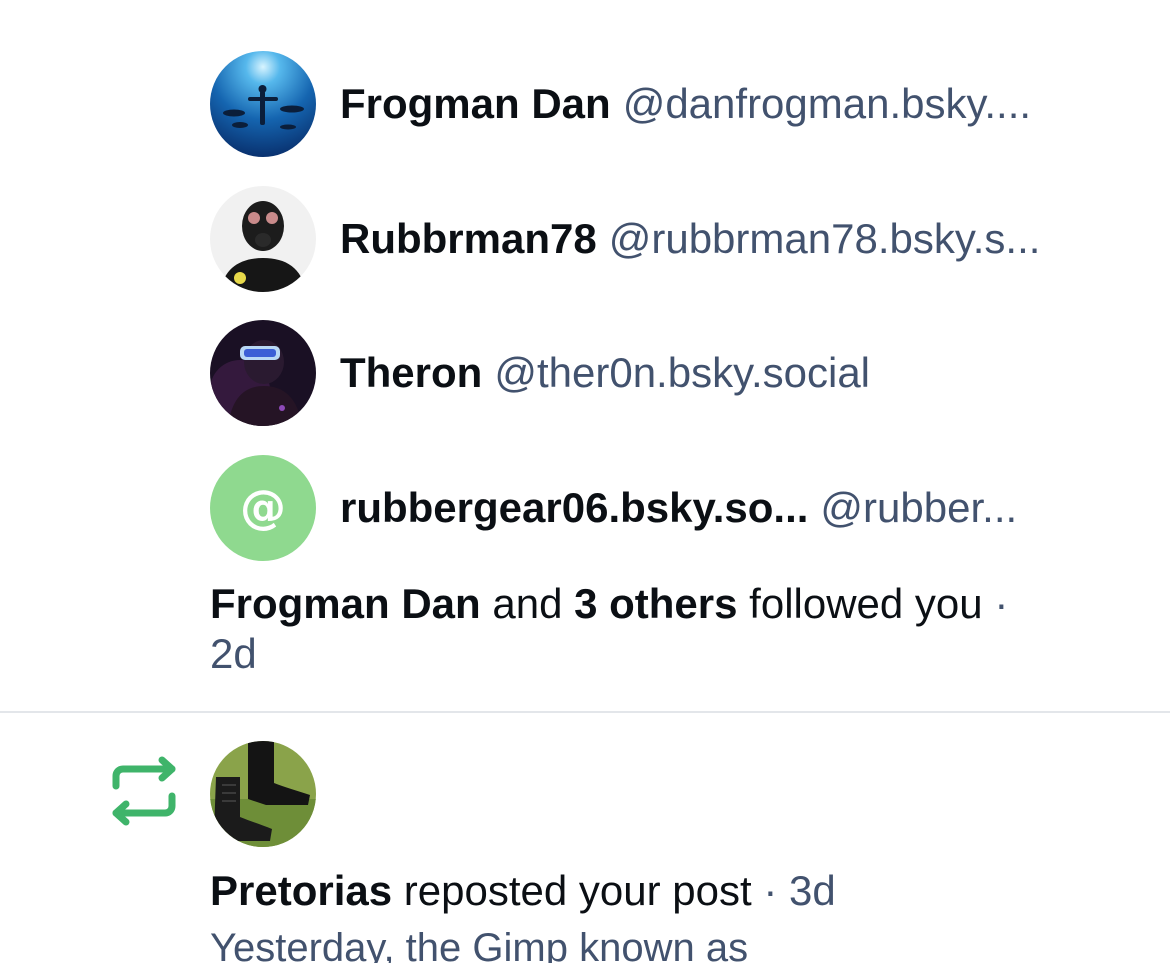 The width and height of the screenshot is (1170, 963). What do you see at coordinates (577, 890) in the screenshot?
I see `repost-action: reposted your post` at bounding box center [577, 890].